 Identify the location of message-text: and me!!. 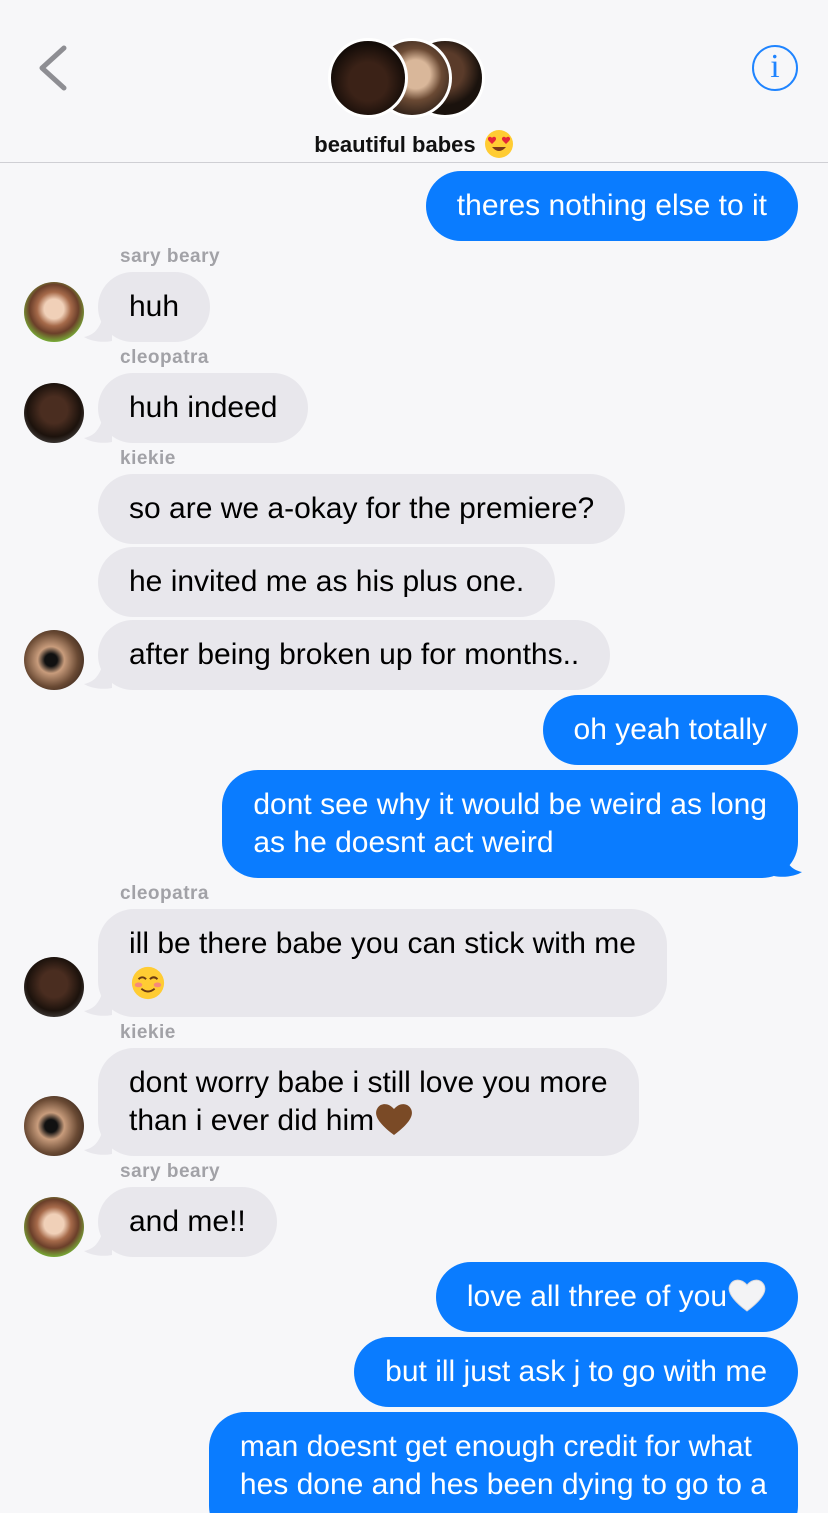
(187, 1221).